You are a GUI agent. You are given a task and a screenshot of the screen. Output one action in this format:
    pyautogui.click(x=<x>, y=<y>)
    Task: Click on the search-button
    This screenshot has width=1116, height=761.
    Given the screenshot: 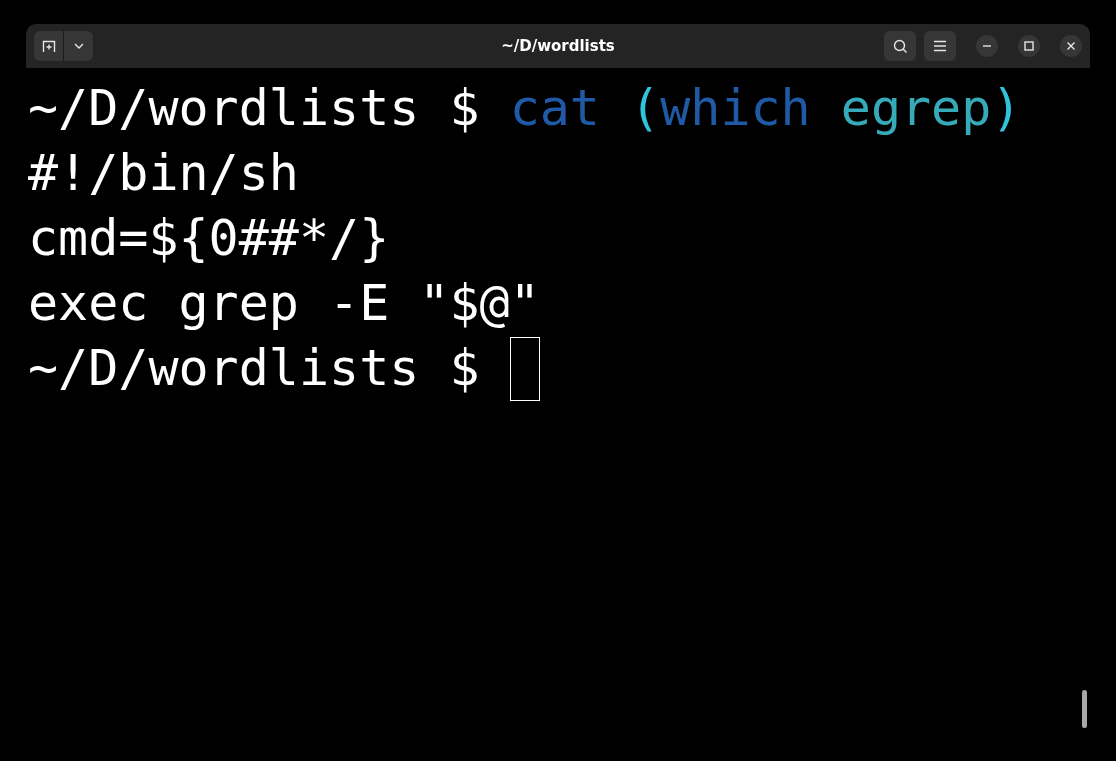 What is the action you would take?
    pyautogui.click(x=900, y=46)
    